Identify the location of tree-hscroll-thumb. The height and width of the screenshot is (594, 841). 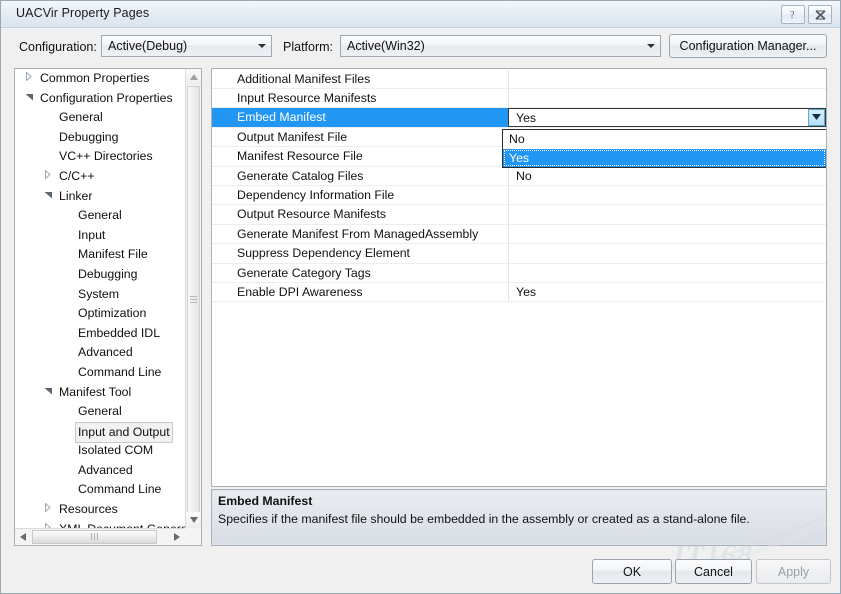
(94, 537).